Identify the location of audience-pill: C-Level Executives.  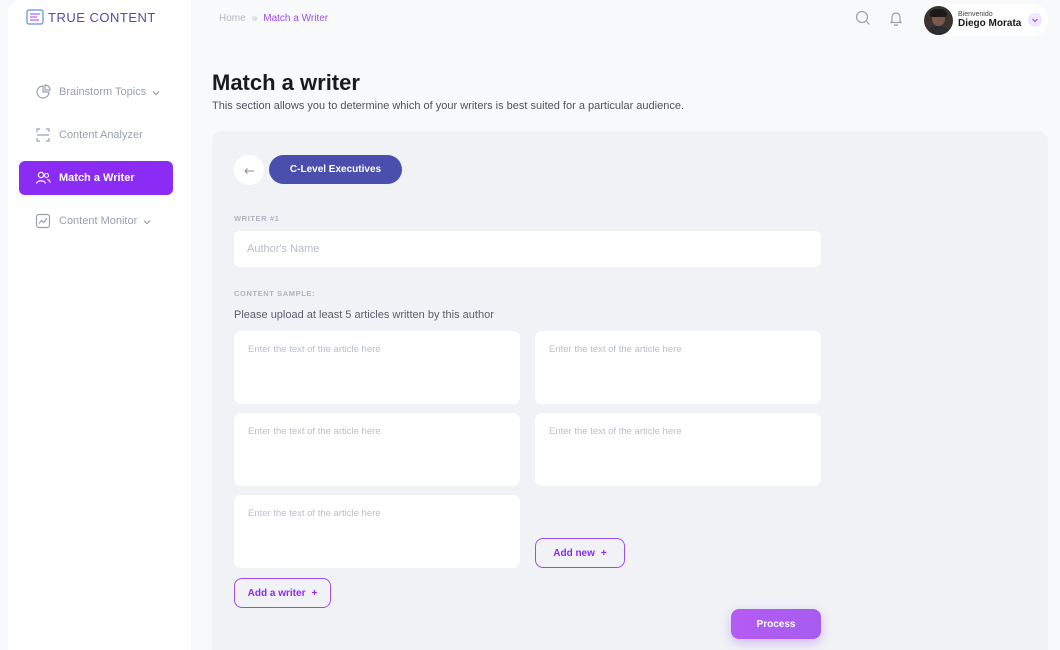
(335, 169).